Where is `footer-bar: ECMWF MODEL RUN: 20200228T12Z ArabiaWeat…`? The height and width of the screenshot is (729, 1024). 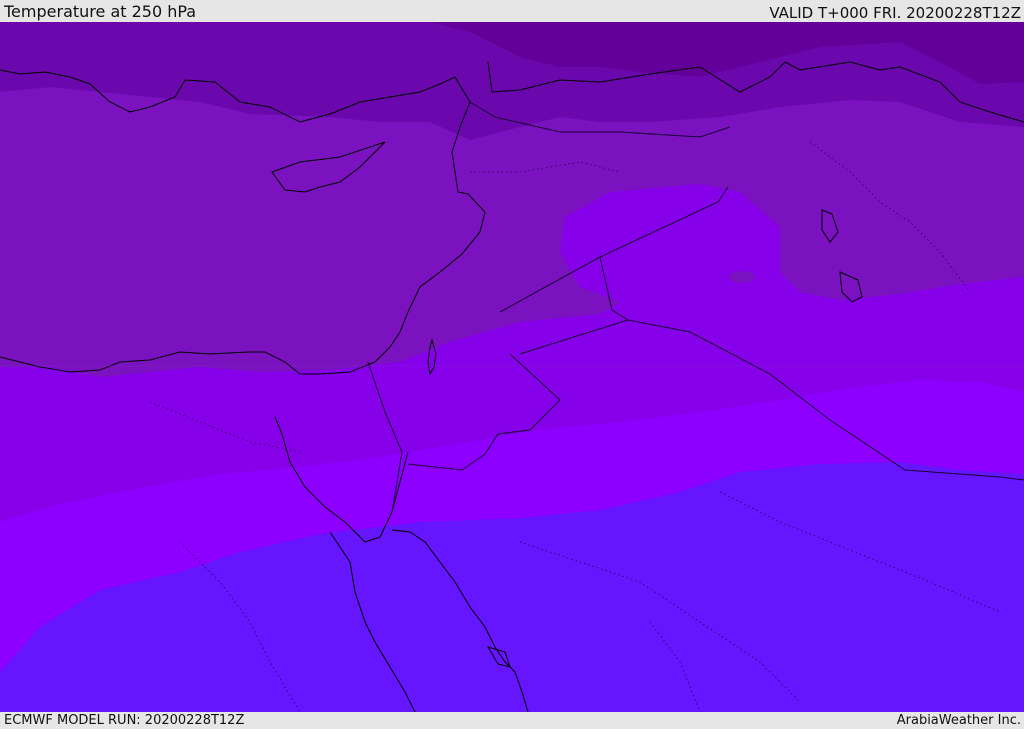 footer-bar: ECMWF MODEL RUN: 20200228T12Z ArabiaWeat… is located at coordinates (512, 720).